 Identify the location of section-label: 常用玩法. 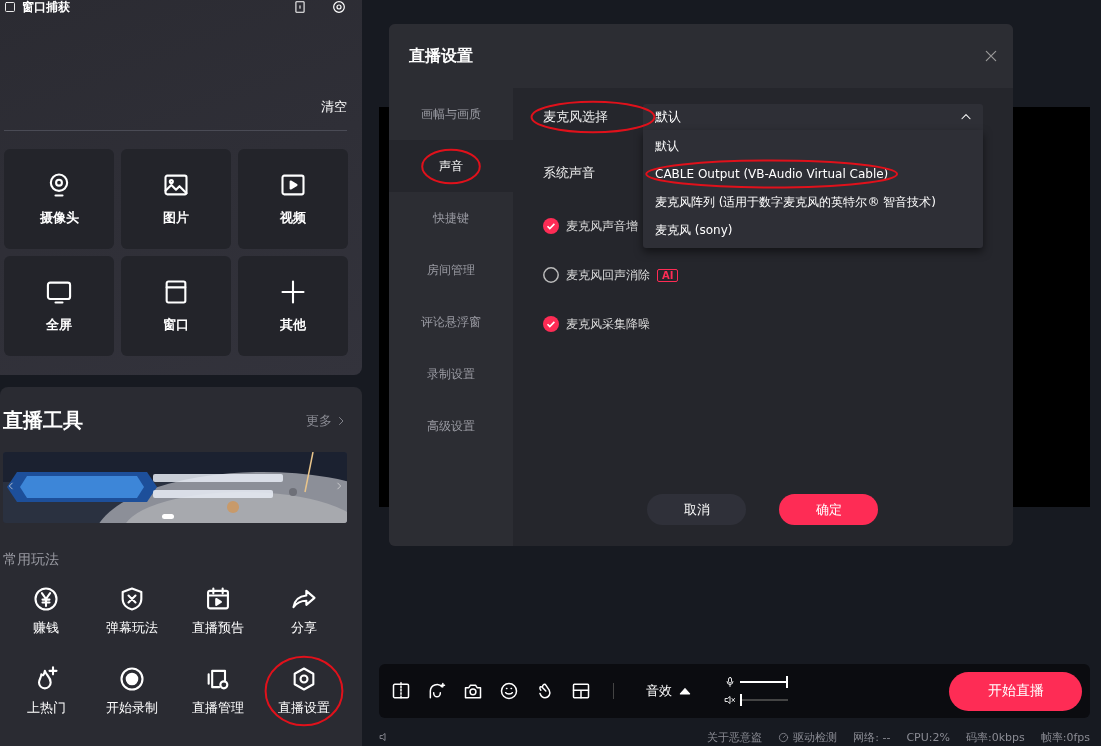
(31, 560).